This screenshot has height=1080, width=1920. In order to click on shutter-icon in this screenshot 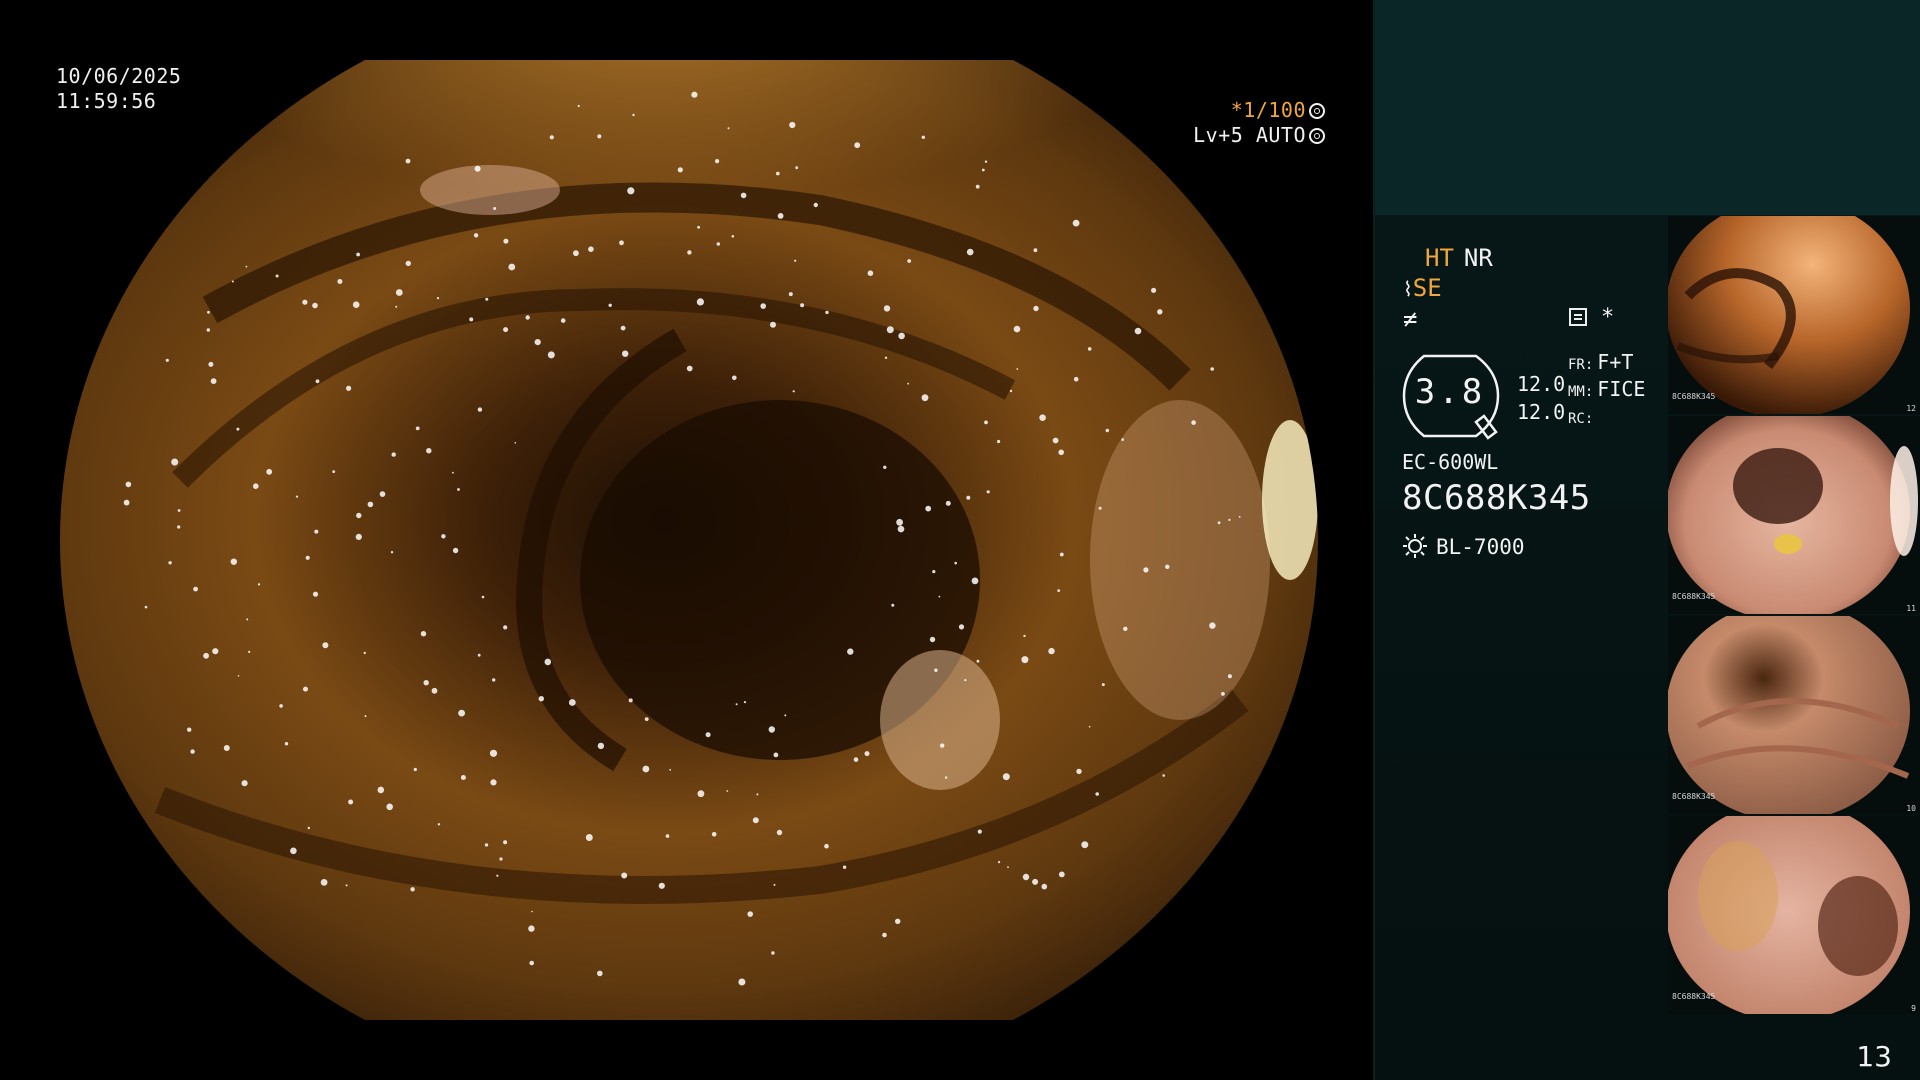, I will do `click(1317, 111)`.